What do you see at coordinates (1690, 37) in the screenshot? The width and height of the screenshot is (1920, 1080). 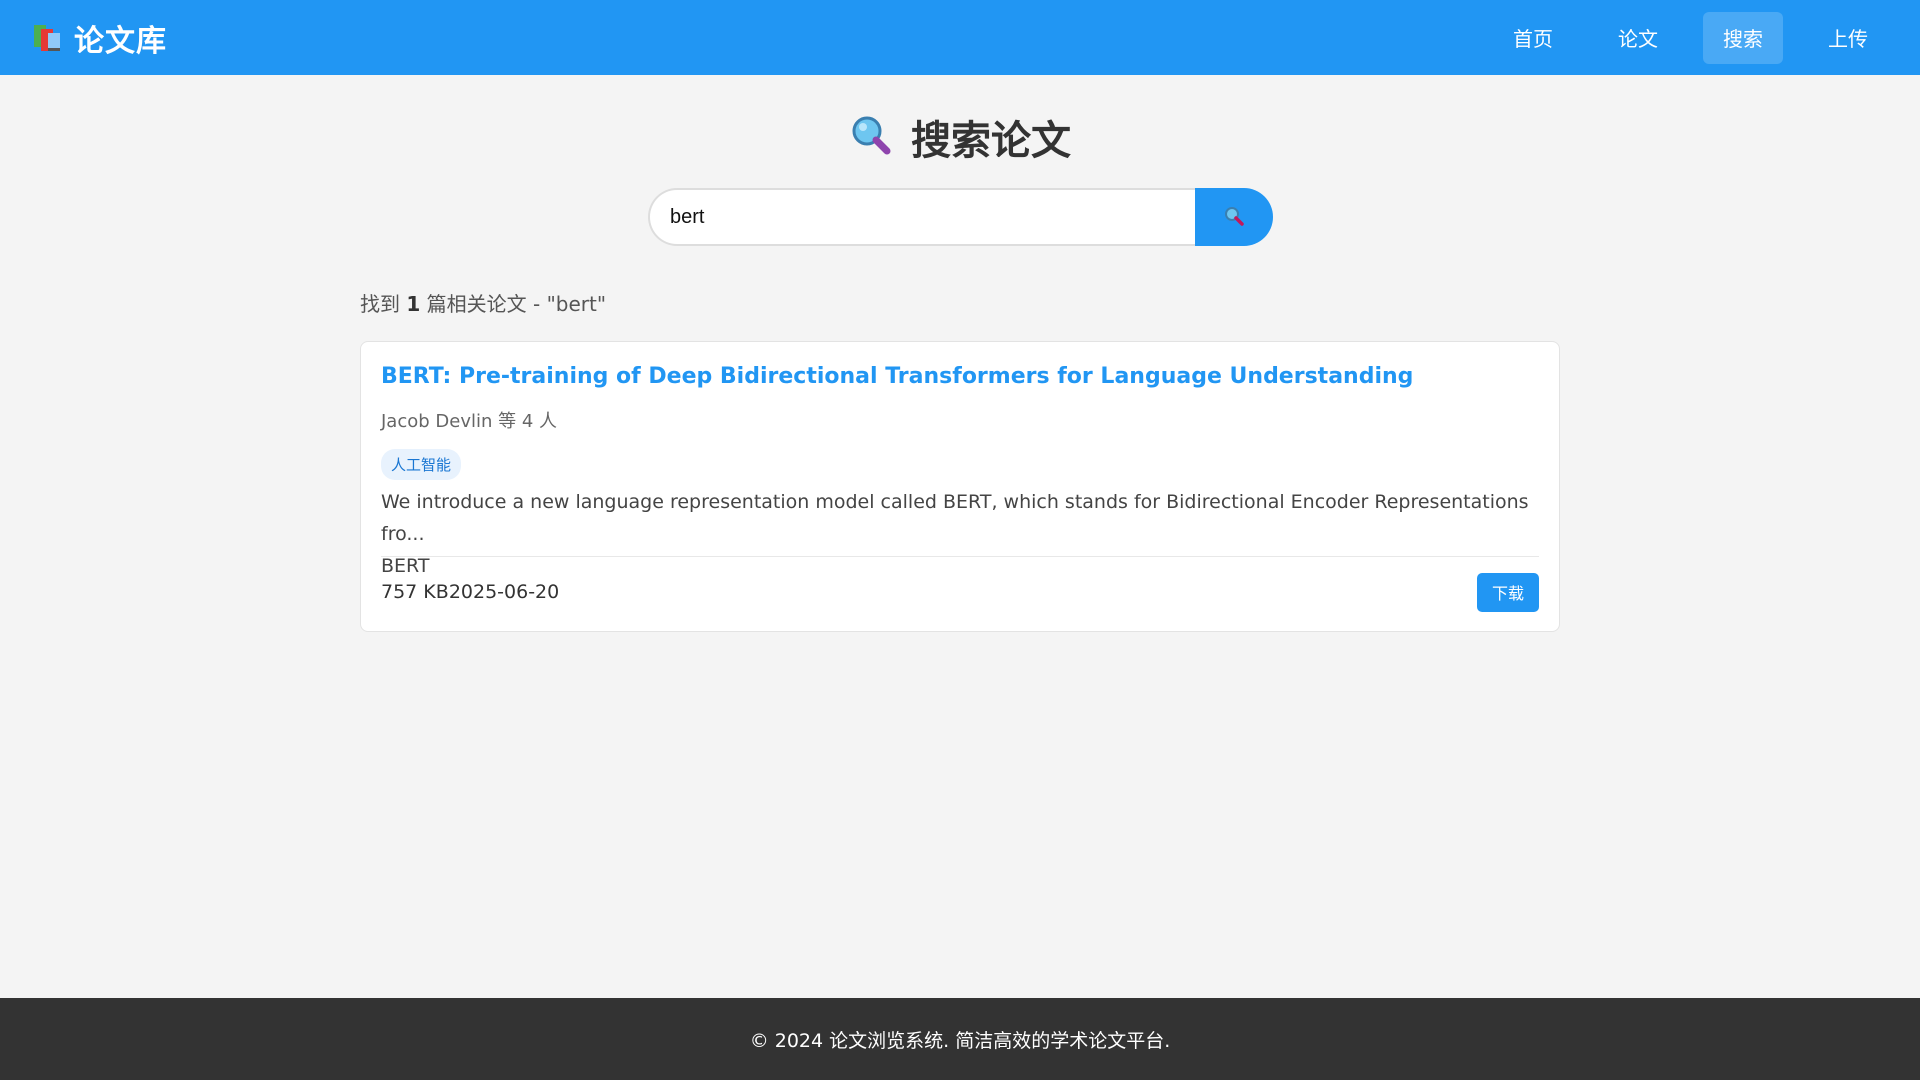 I see `main-nav: 首页 论文 搜索 上传` at bounding box center [1690, 37].